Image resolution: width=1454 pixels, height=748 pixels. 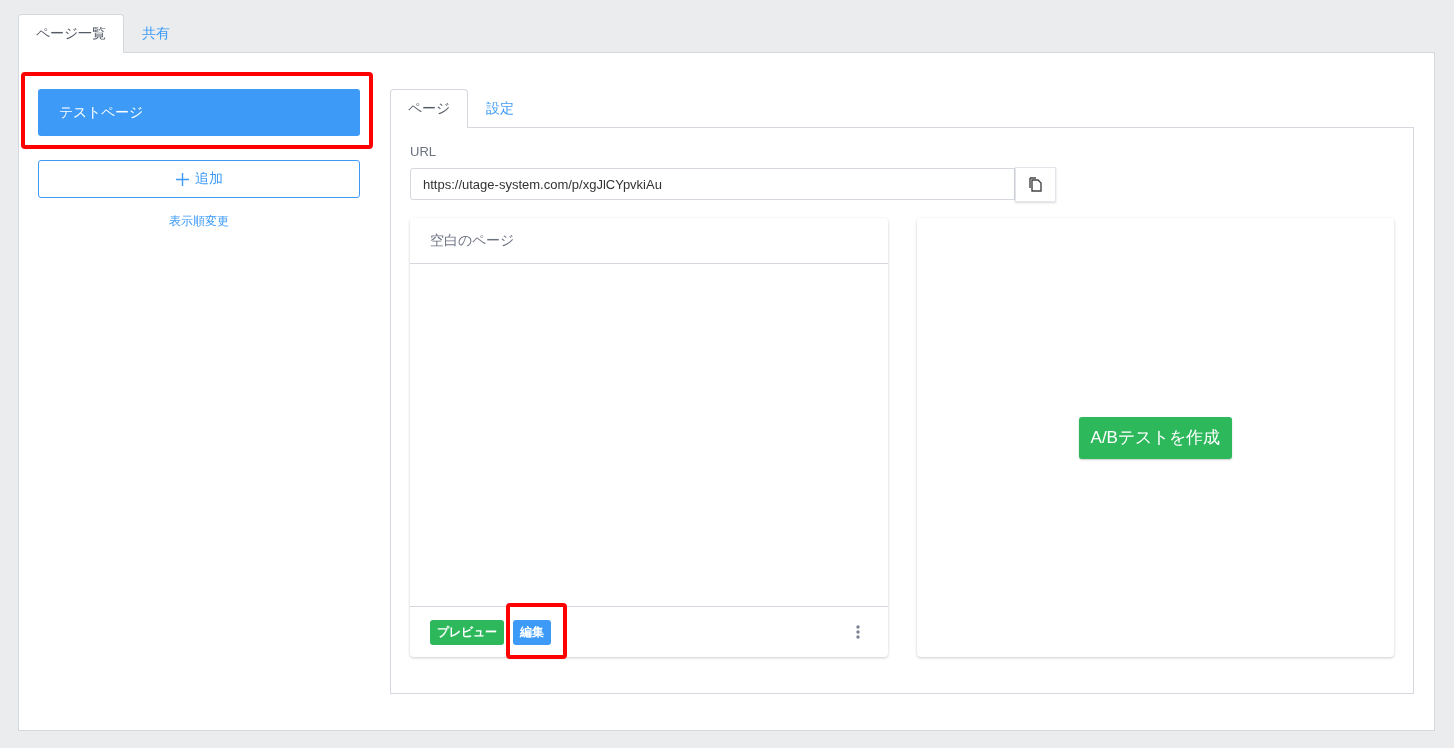 What do you see at coordinates (199, 221) in the screenshot?
I see `reorder-link: 表示順変更` at bounding box center [199, 221].